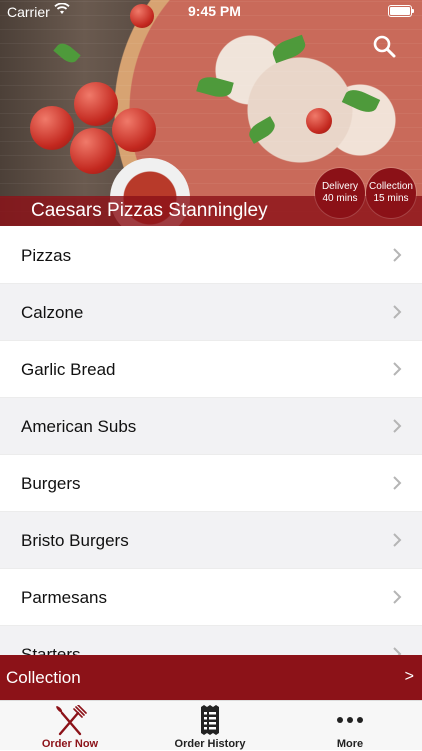 This screenshot has width=422, height=751. Describe the element at coordinates (79, 426) in the screenshot. I see `menu-item-label: American Subs` at that location.